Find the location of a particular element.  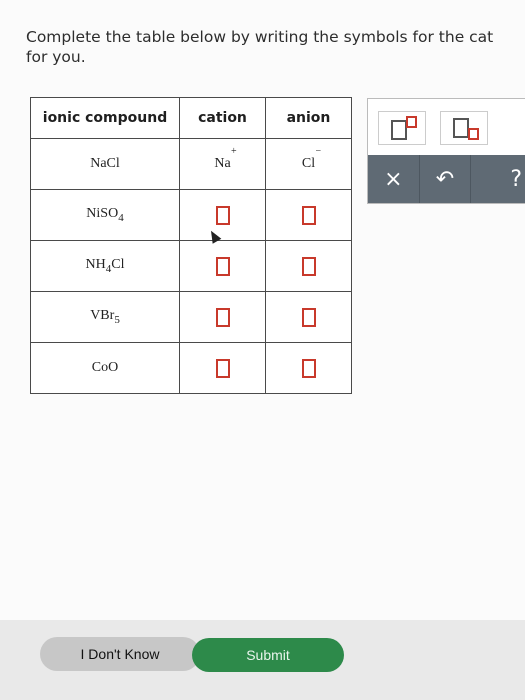

help-icon: ? is located at coordinates (516, 179).